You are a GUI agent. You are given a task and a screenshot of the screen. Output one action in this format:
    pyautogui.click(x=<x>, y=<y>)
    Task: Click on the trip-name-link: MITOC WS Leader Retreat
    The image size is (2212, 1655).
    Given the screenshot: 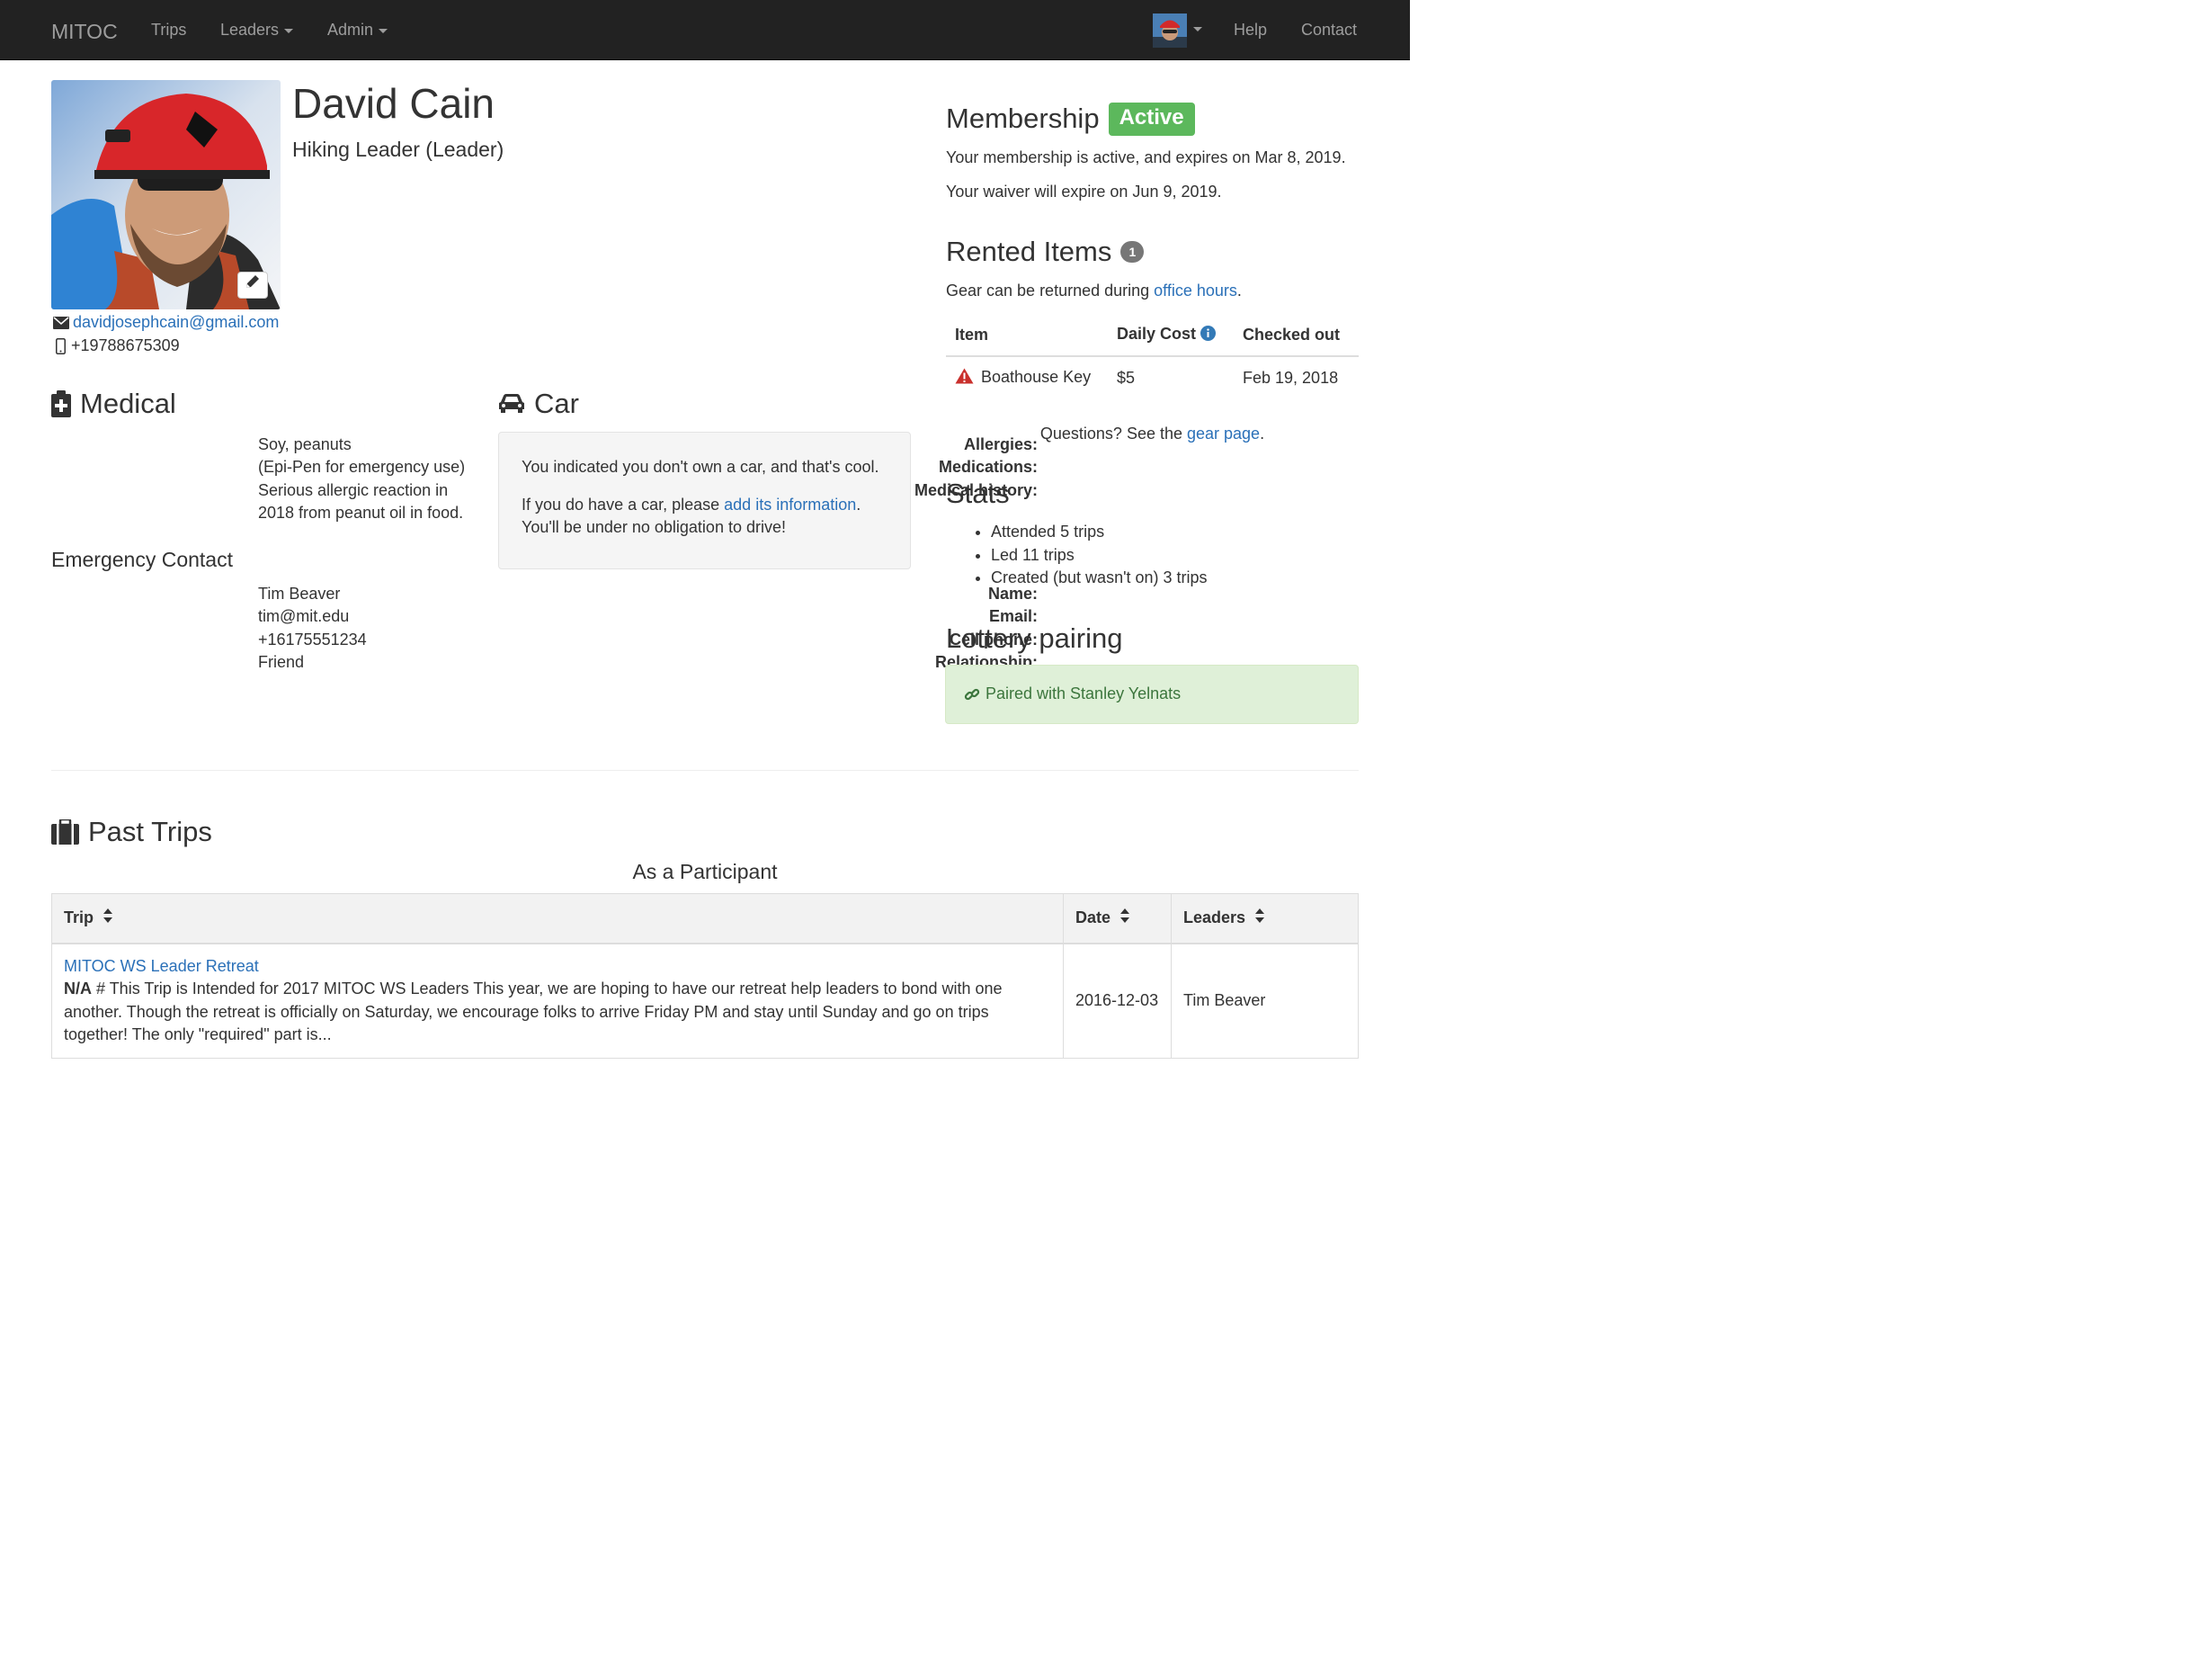 What is the action you would take?
    pyautogui.click(x=161, y=966)
    